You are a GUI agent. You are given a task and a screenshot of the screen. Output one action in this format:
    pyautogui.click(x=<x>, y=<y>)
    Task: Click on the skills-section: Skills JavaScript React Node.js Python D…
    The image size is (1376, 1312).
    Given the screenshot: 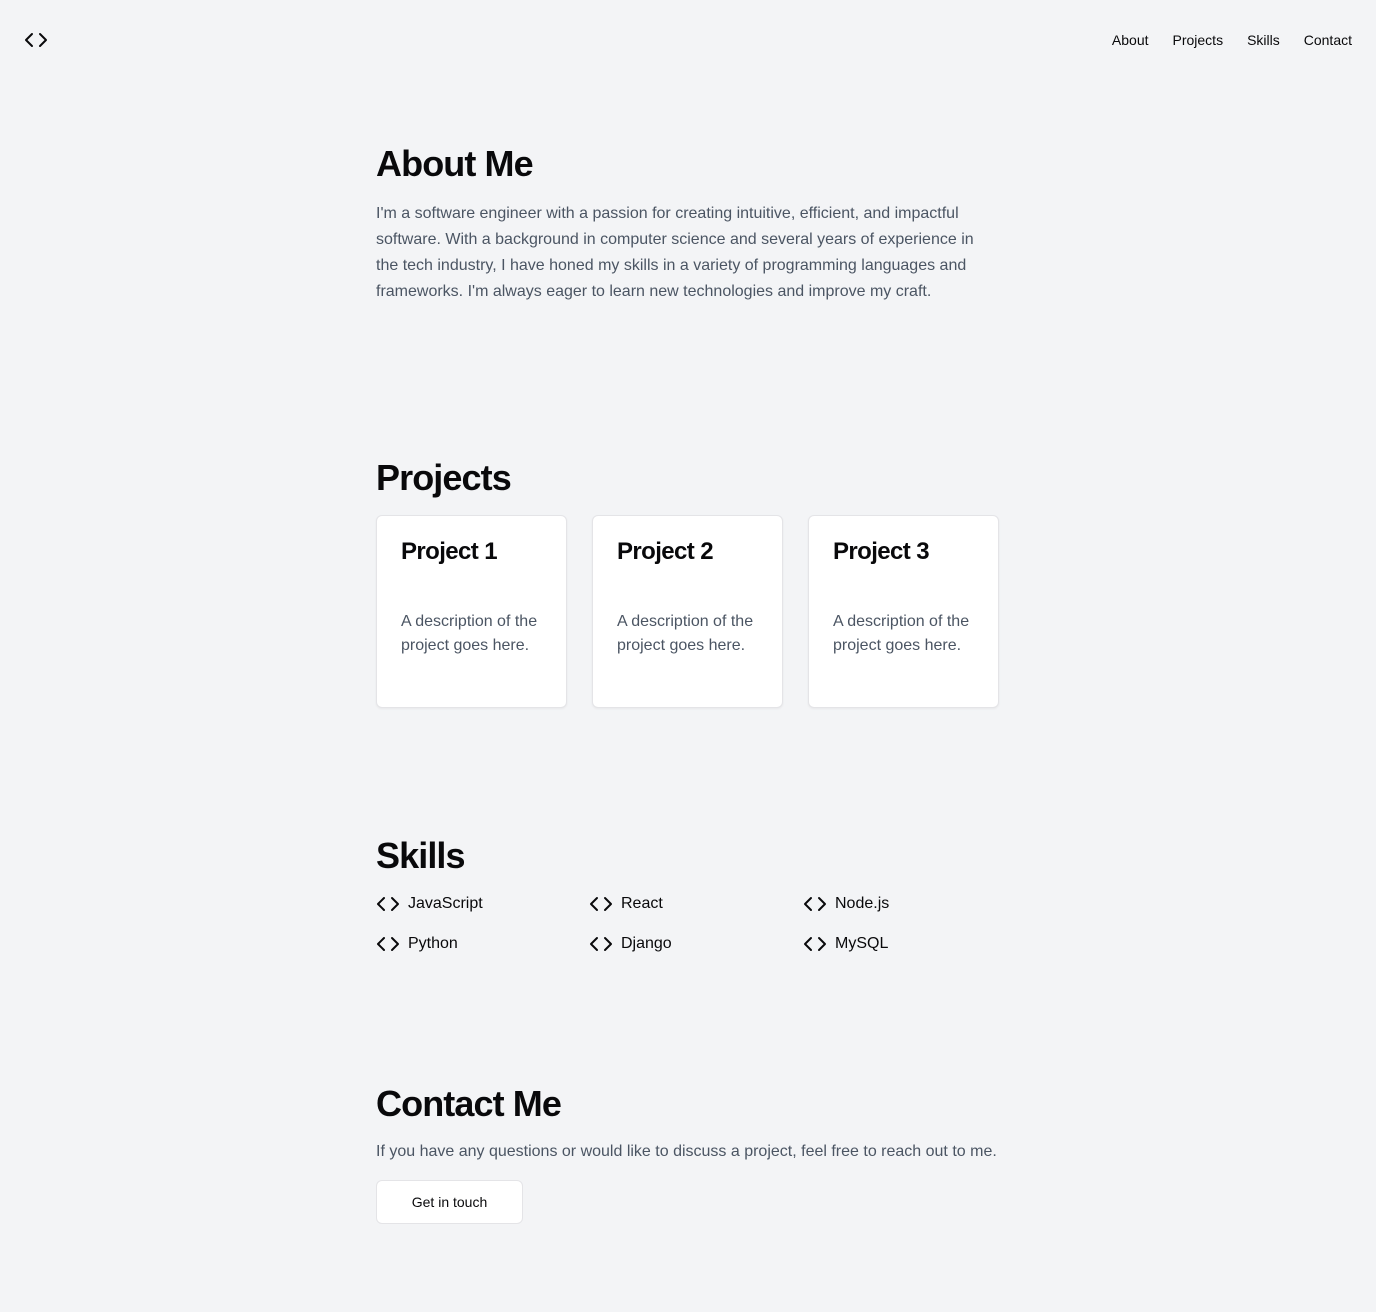 What is the action you would take?
    pyautogui.click(x=688, y=896)
    